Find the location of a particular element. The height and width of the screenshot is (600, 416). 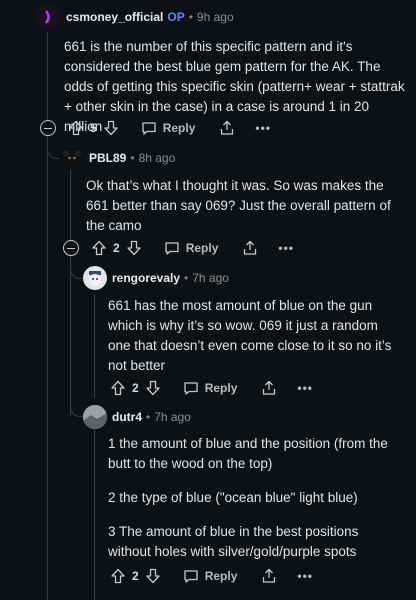

comment-actions: 5 Reply ••• is located at coordinates (163, 128).